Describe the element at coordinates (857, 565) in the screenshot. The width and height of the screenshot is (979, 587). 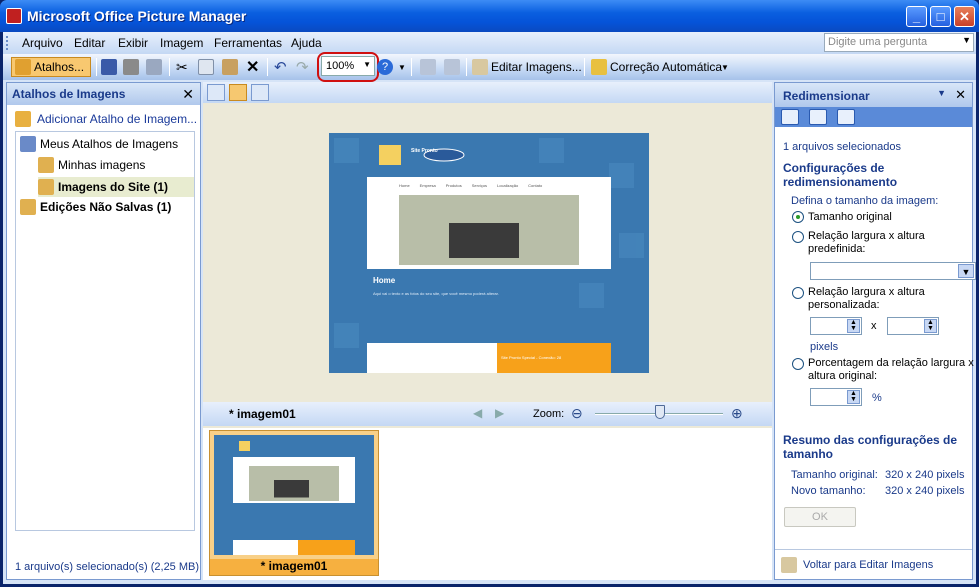
I see `back-to-edit-link: Voltar para Editar Imagens` at that location.